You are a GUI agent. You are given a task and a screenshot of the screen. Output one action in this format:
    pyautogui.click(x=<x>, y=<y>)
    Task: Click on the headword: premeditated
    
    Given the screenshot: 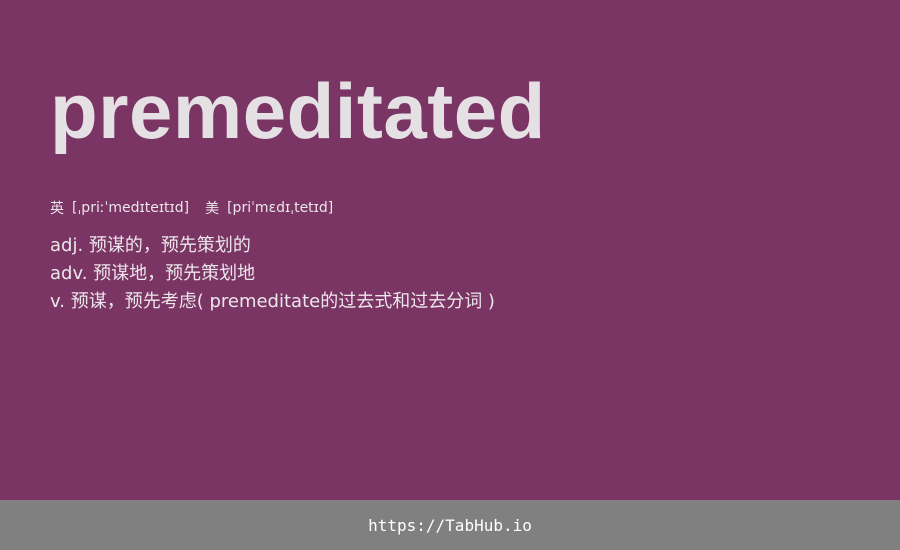 What is the action you would take?
    pyautogui.click(x=298, y=111)
    